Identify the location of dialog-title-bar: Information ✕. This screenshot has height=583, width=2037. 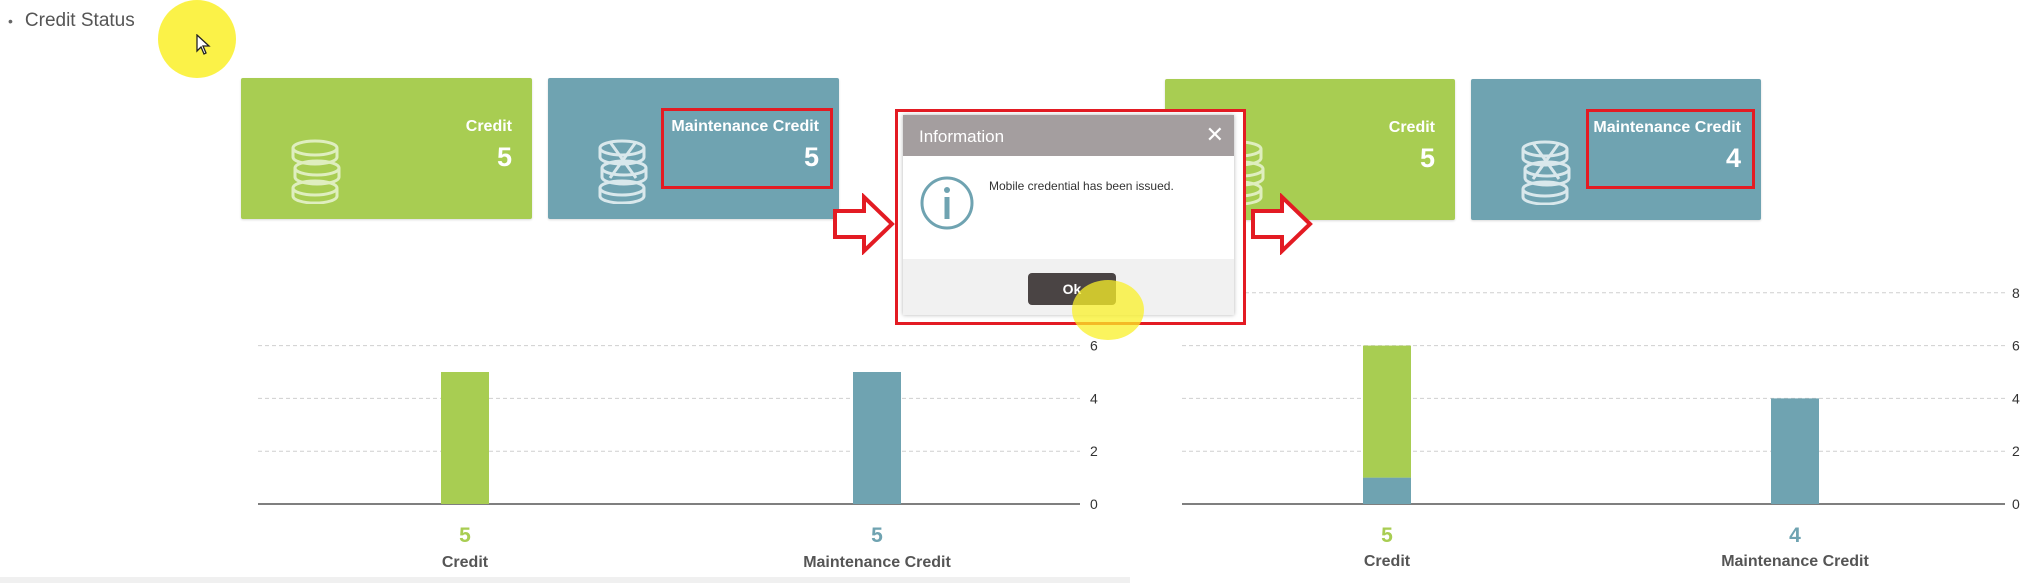
(1068, 135).